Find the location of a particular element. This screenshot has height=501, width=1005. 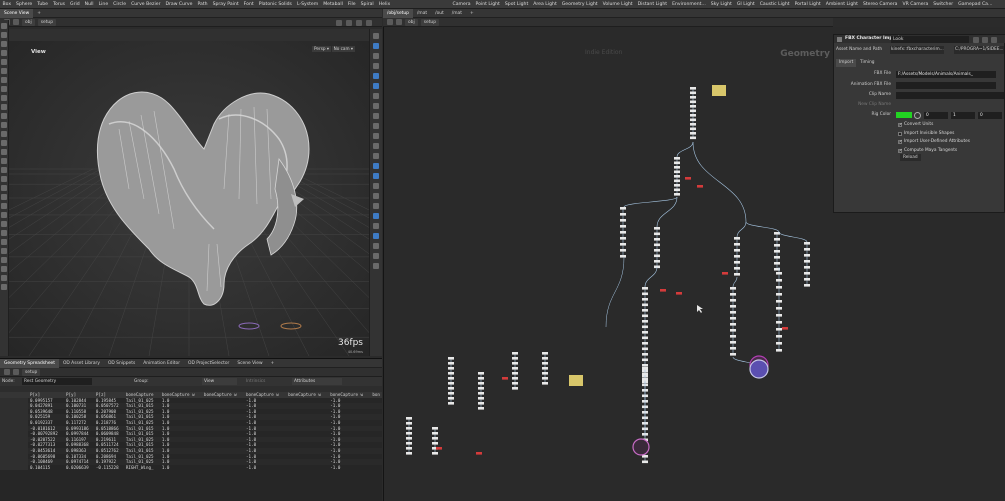

path-obj-chip: obj is located at coordinates (28, 22).